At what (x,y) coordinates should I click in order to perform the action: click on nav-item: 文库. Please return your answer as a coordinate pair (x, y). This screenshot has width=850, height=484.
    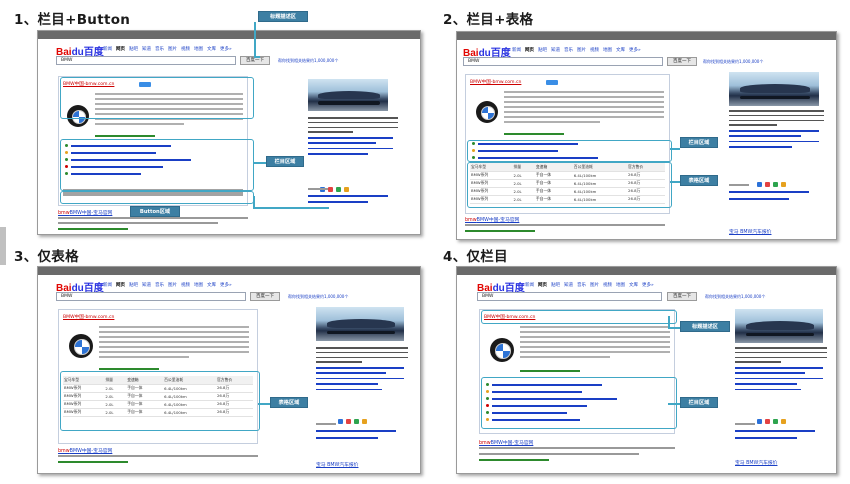
    Looking at the image, I should click on (211, 49).